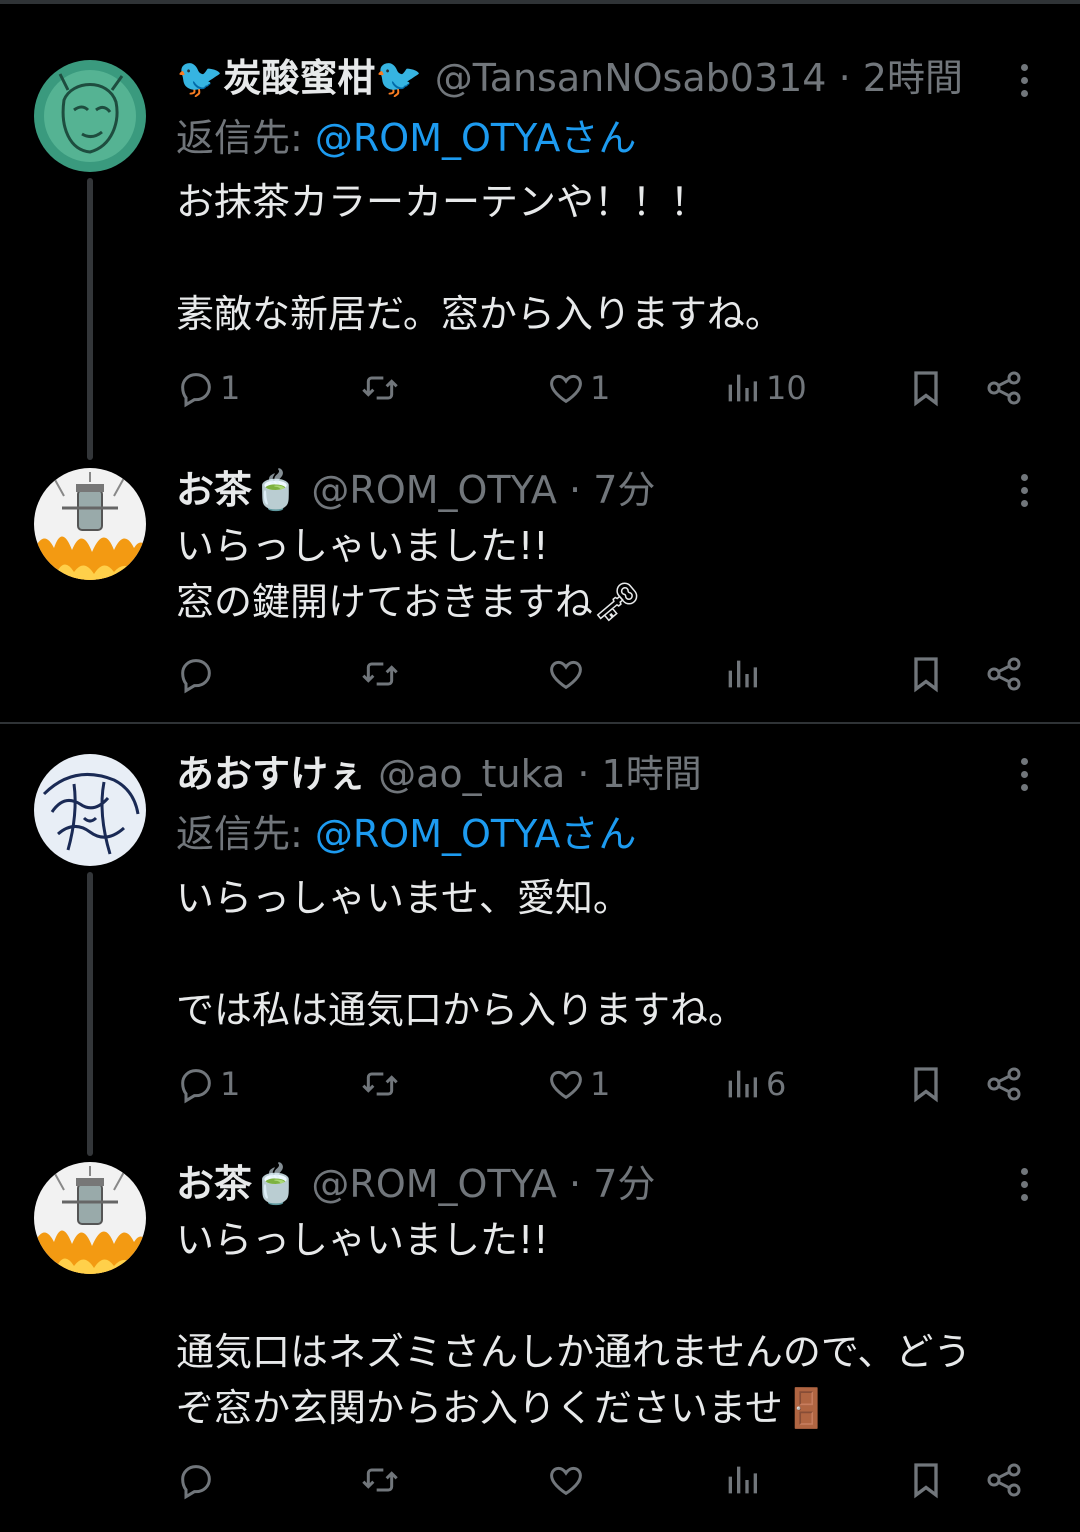  What do you see at coordinates (540, 674) in the screenshot?
I see `action-bar` at bounding box center [540, 674].